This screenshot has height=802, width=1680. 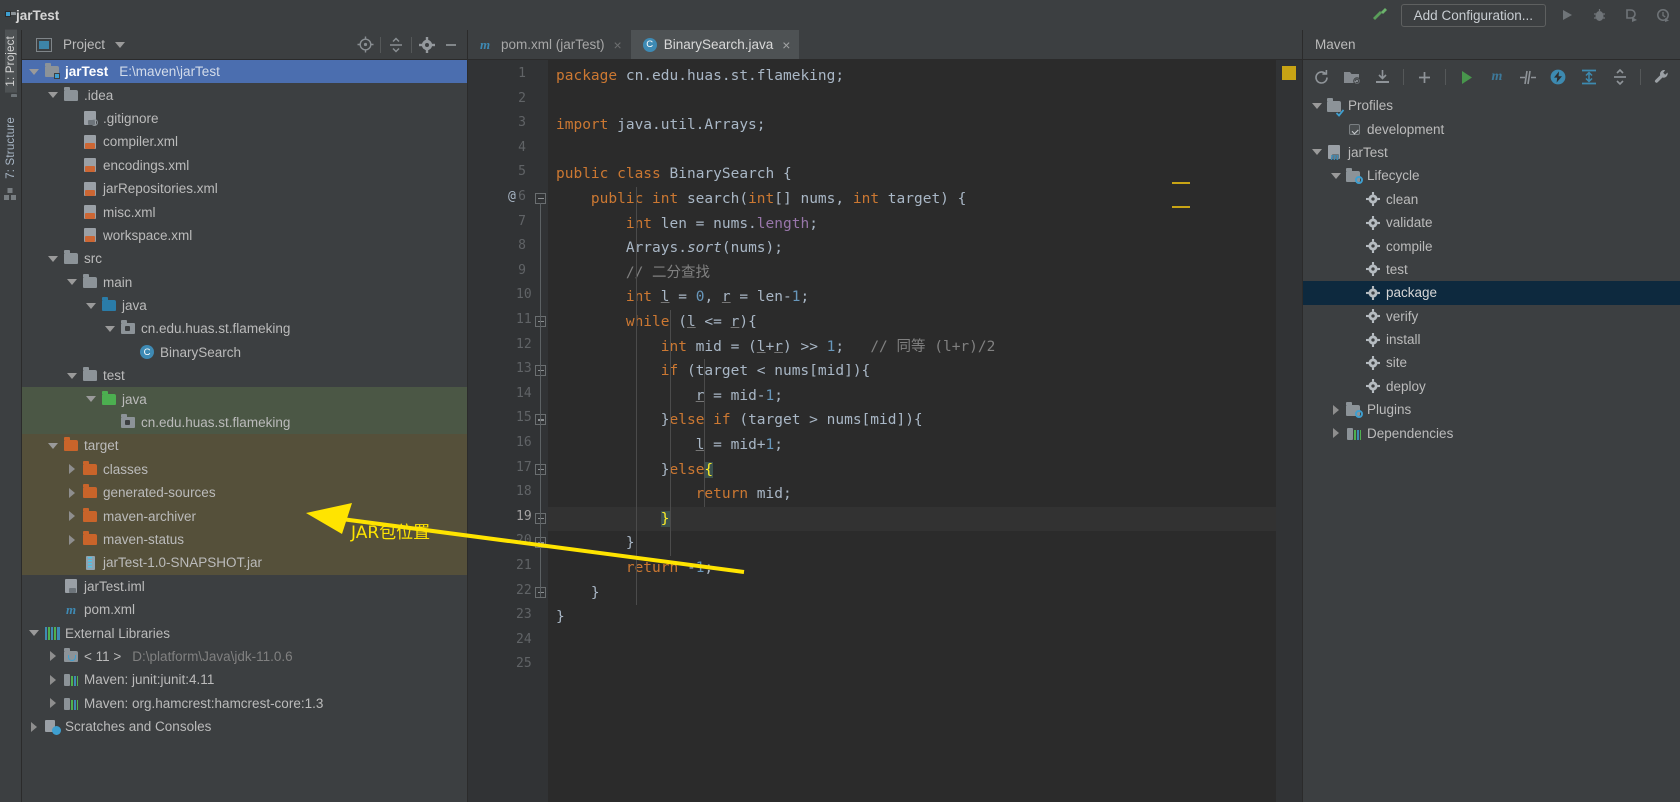 I want to click on project-tree-node: jarTest.iml, so click(x=244, y=586).